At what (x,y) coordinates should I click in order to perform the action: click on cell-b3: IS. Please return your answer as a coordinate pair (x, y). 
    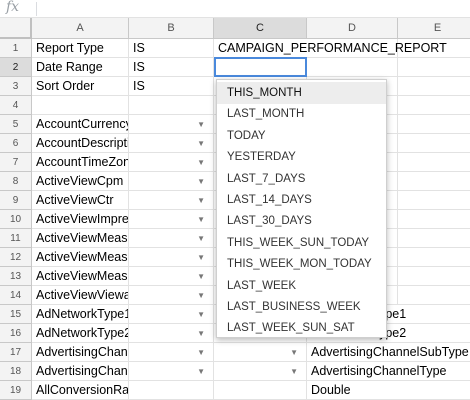
    Looking at the image, I should click on (171, 86).